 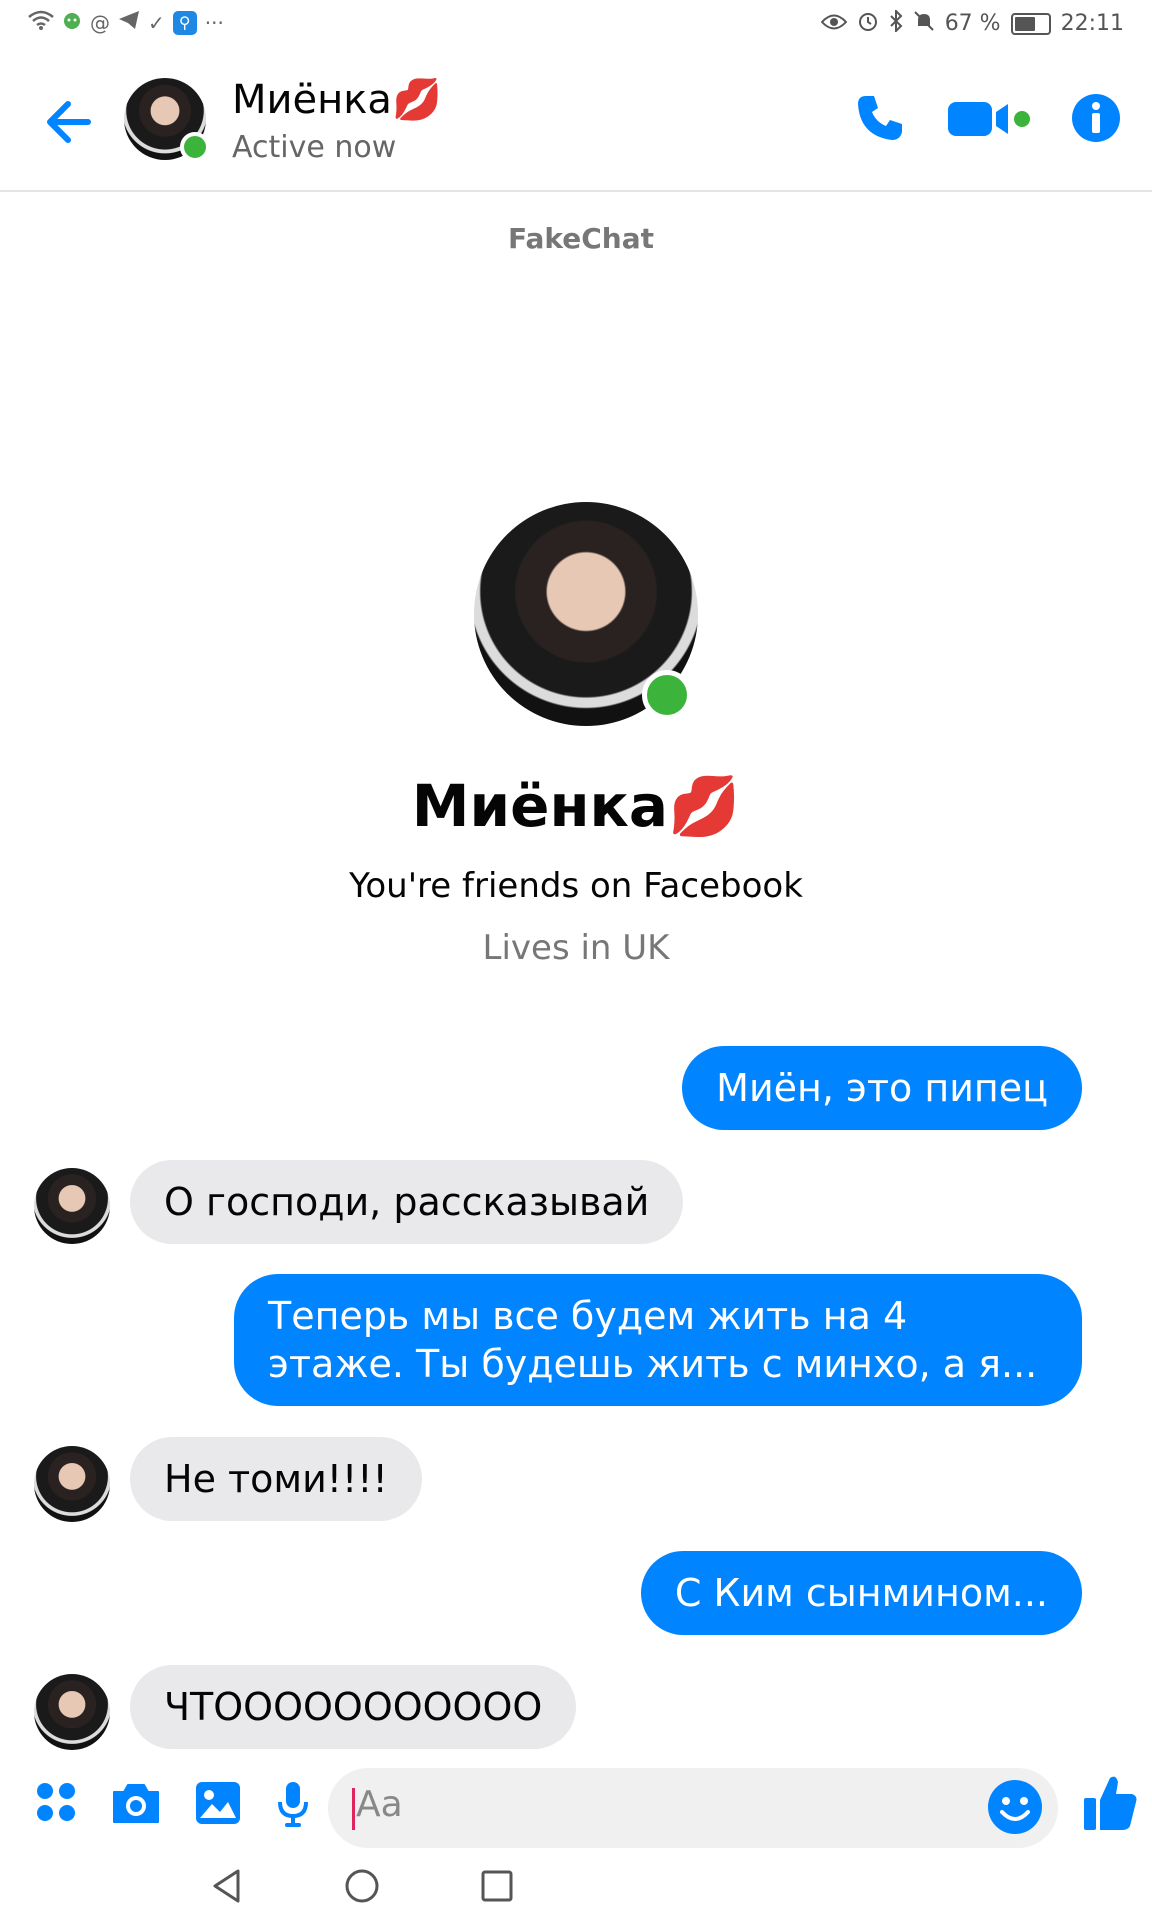 I want to click on video-camera-icon, so click(x=989, y=119).